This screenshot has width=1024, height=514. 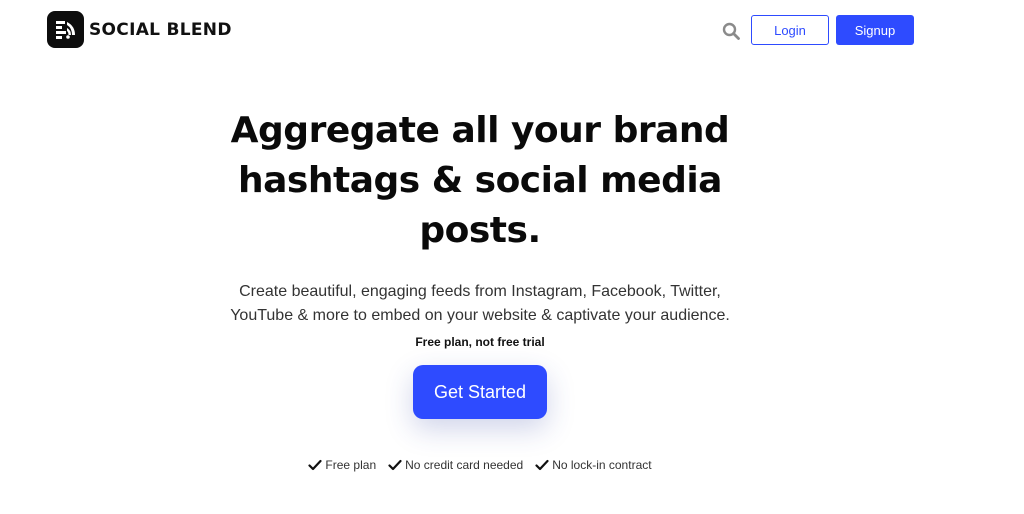 I want to click on brand-logo-icon, so click(x=65, y=29).